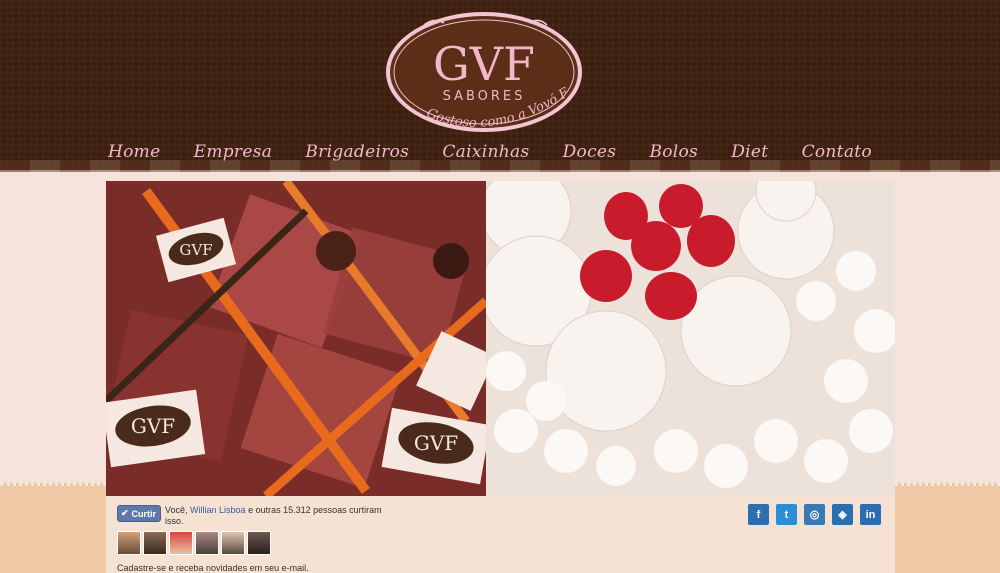 This screenshot has height=573, width=1000. Describe the element at coordinates (842, 514) in the screenshot. I see `foursquare-icon: ◈` at that location.